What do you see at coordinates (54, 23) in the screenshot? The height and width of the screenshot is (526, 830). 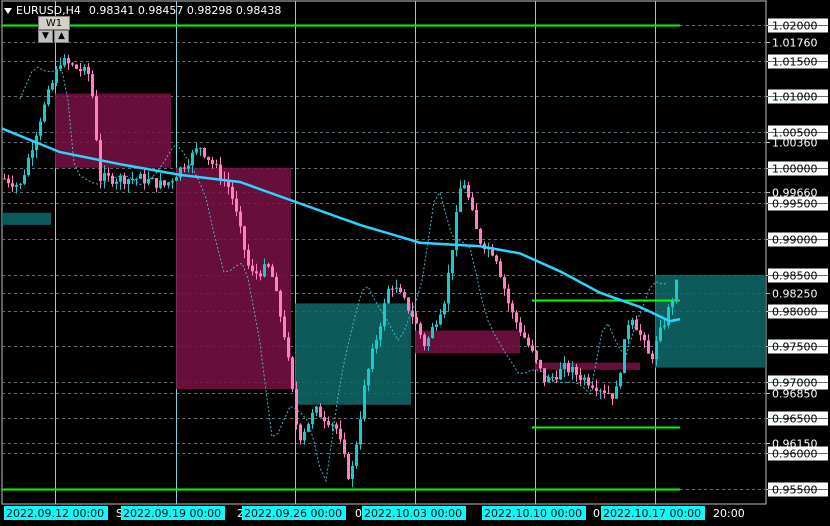 I see `timeframe-label: W1` at bounding box center [54, 23].